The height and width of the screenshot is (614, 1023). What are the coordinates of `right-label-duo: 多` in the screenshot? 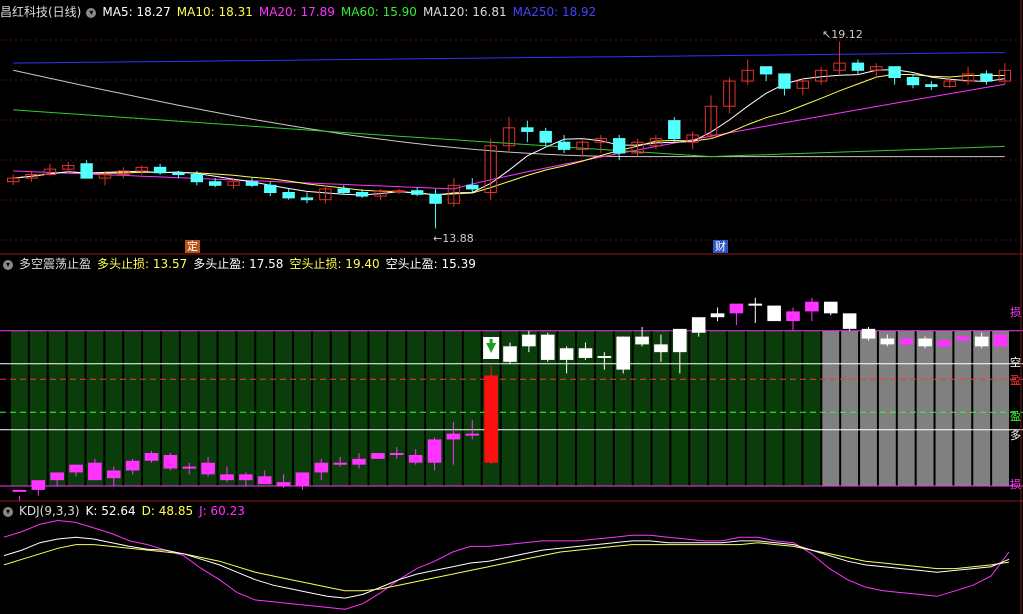 It's located at (1015, 435).